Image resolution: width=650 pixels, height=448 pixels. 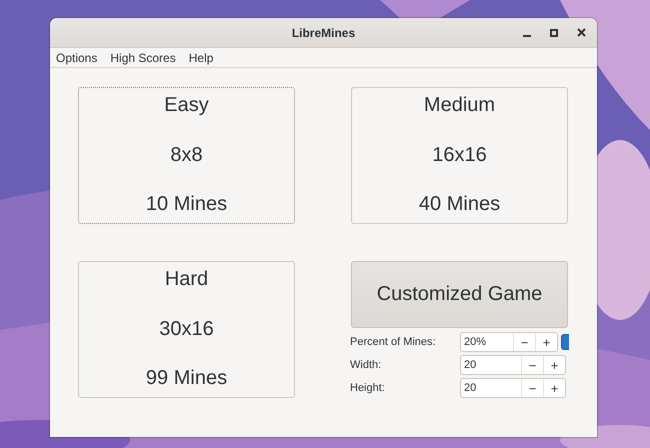 What do you see at coordinates (324, 33) in the screenshot?
I see `window-title: LibreMines` at bounding box center [324, 33].